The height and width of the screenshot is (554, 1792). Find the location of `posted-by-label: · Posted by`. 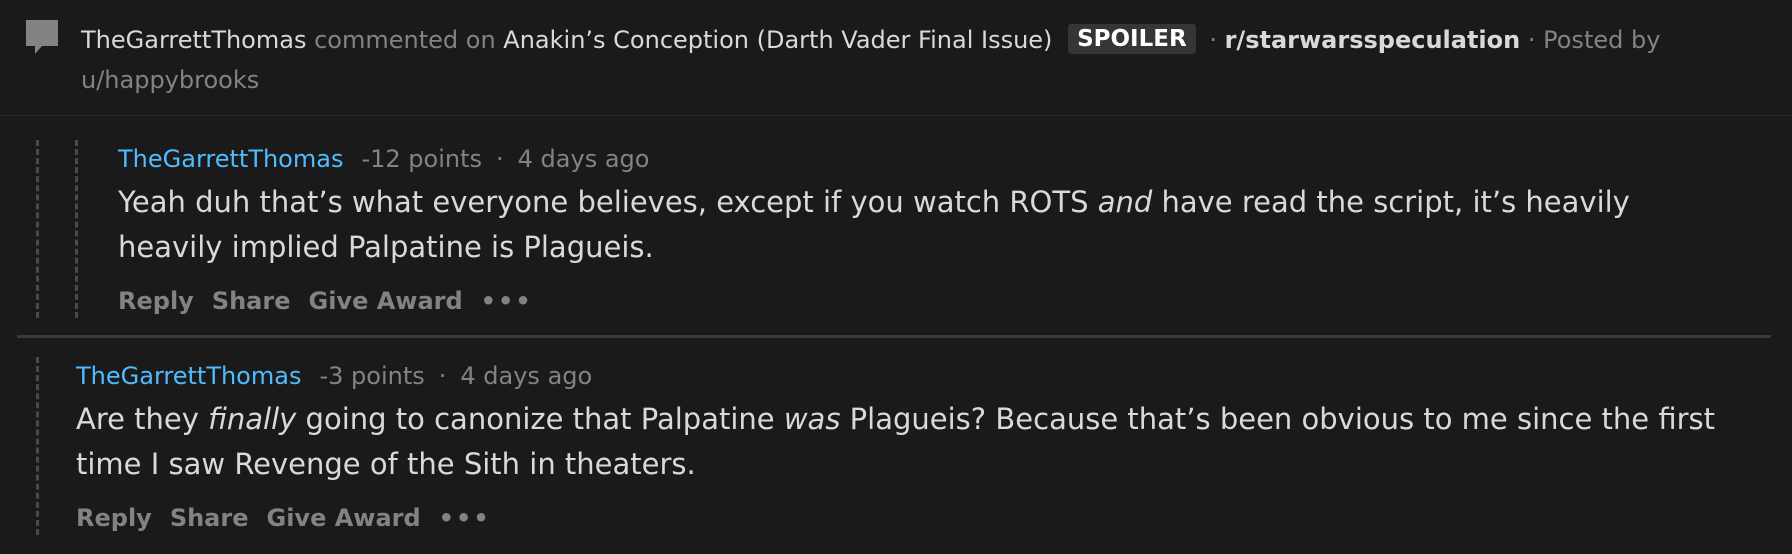

posted-by-label: · Posted by is located at coordinates (1594, 40).